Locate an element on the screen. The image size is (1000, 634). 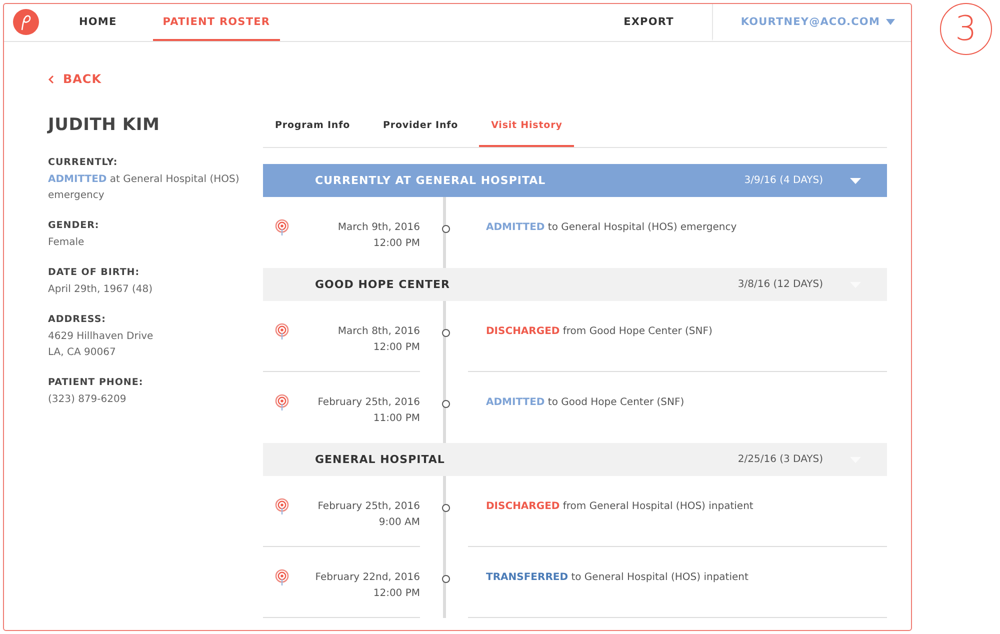
field-label: DATE OF BIRTH: is located at coordinates (94, 272).